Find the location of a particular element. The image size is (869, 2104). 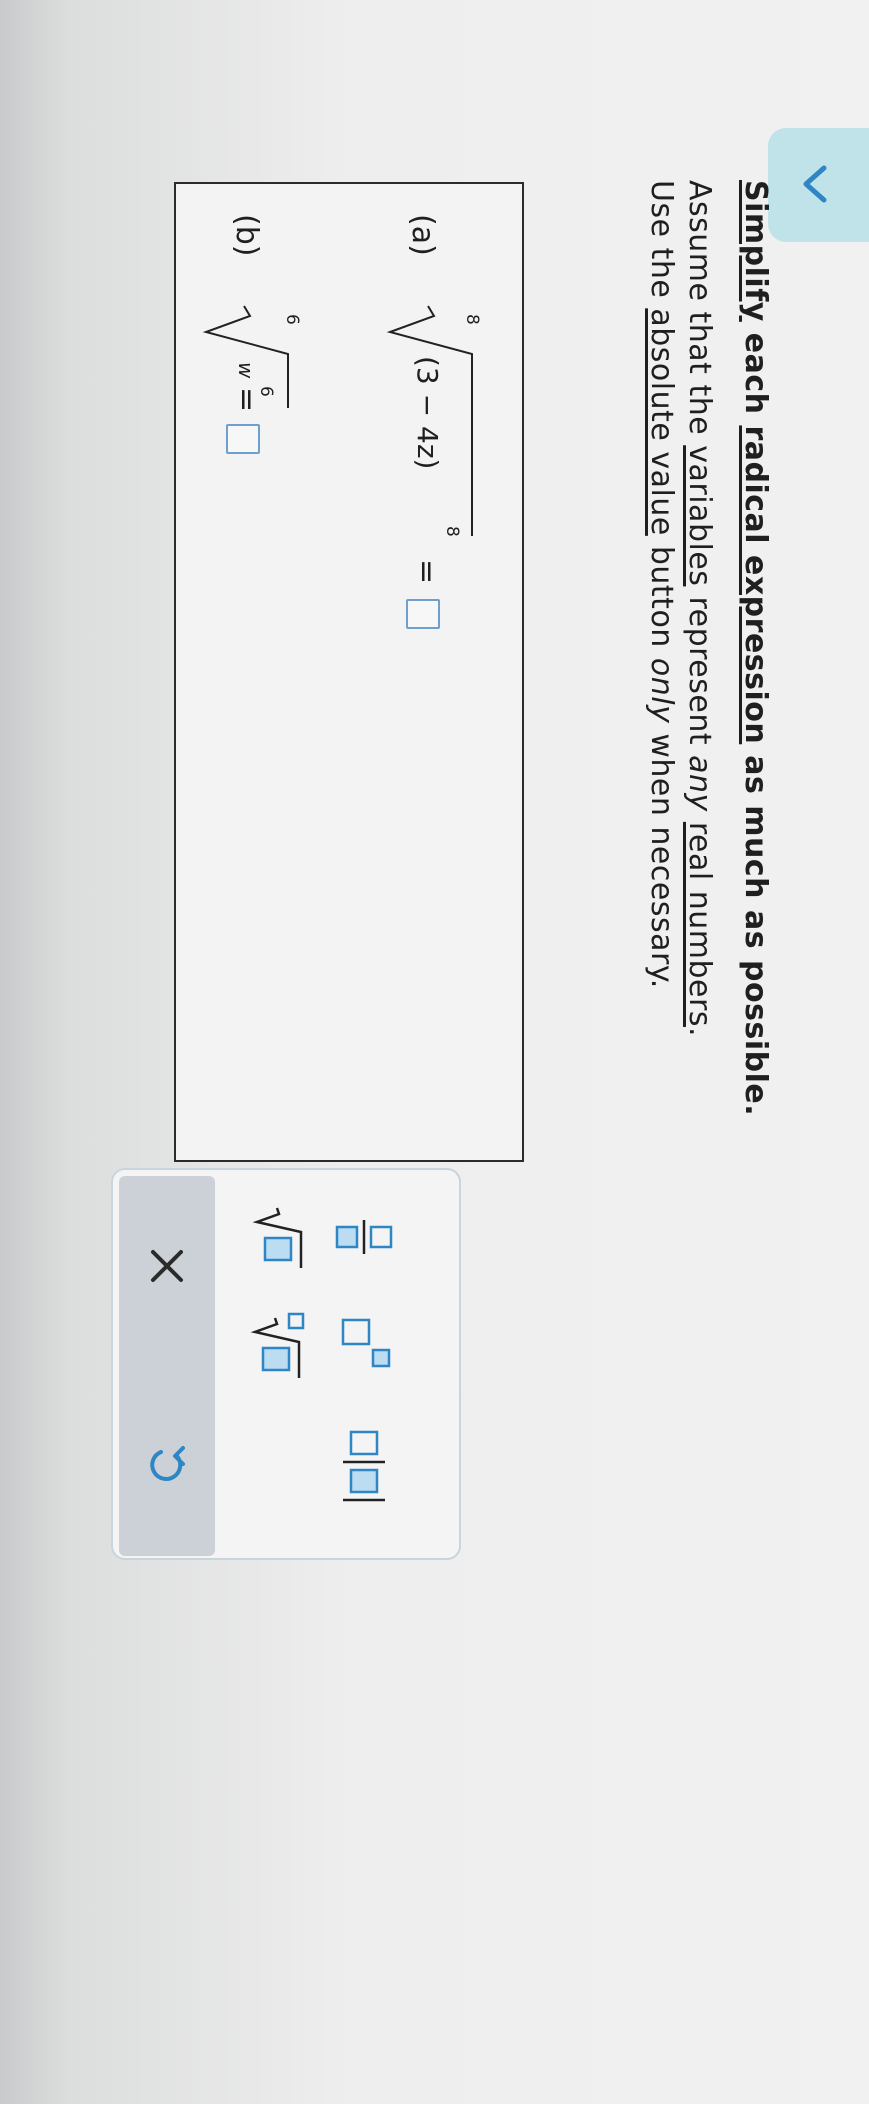

fraction-icon is located at coordinates (364, 1237).